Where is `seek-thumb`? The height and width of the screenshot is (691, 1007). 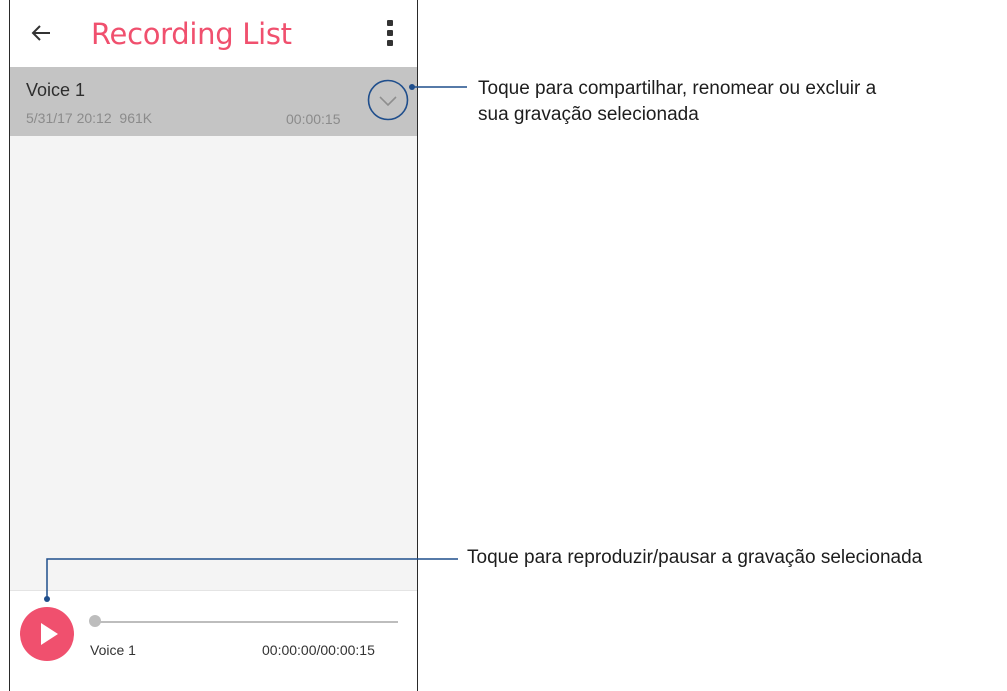 seek-thumb is located at coordinates (95, 621).